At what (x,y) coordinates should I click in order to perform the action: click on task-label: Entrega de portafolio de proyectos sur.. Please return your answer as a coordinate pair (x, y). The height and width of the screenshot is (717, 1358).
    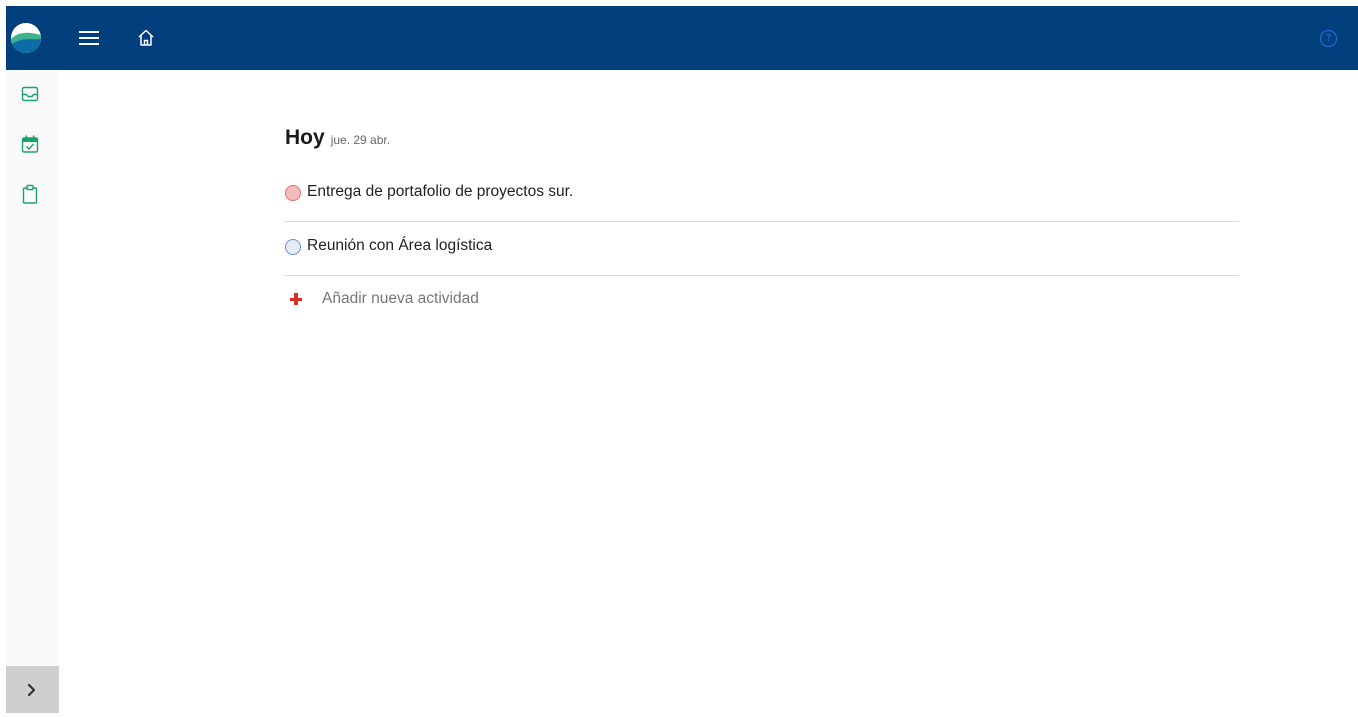
    Looking at the image, I should click on (440, 191).